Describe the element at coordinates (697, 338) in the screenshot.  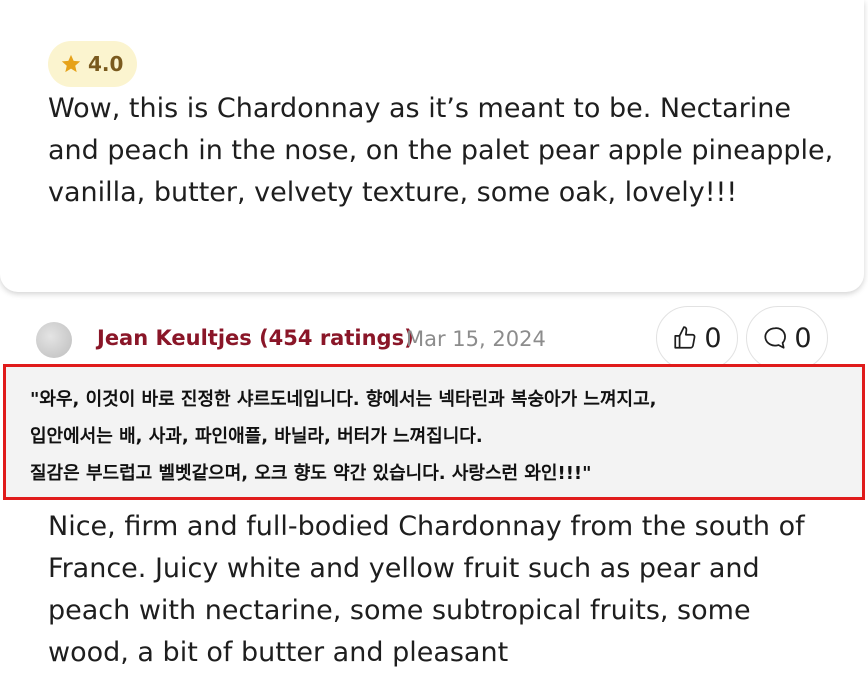
I see `like-button: 0` at that location.